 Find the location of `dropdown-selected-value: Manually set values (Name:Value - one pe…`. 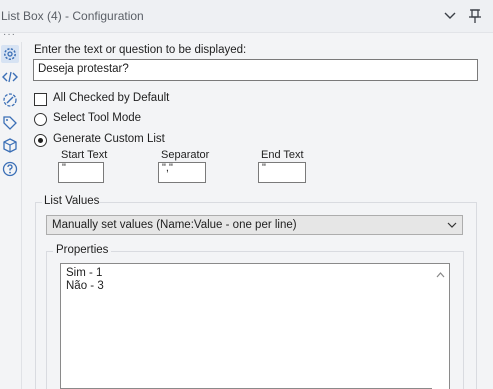

dropdown-selected-value: Manually set values (Name:Value - one pe… is located at coordinates (174, 225).